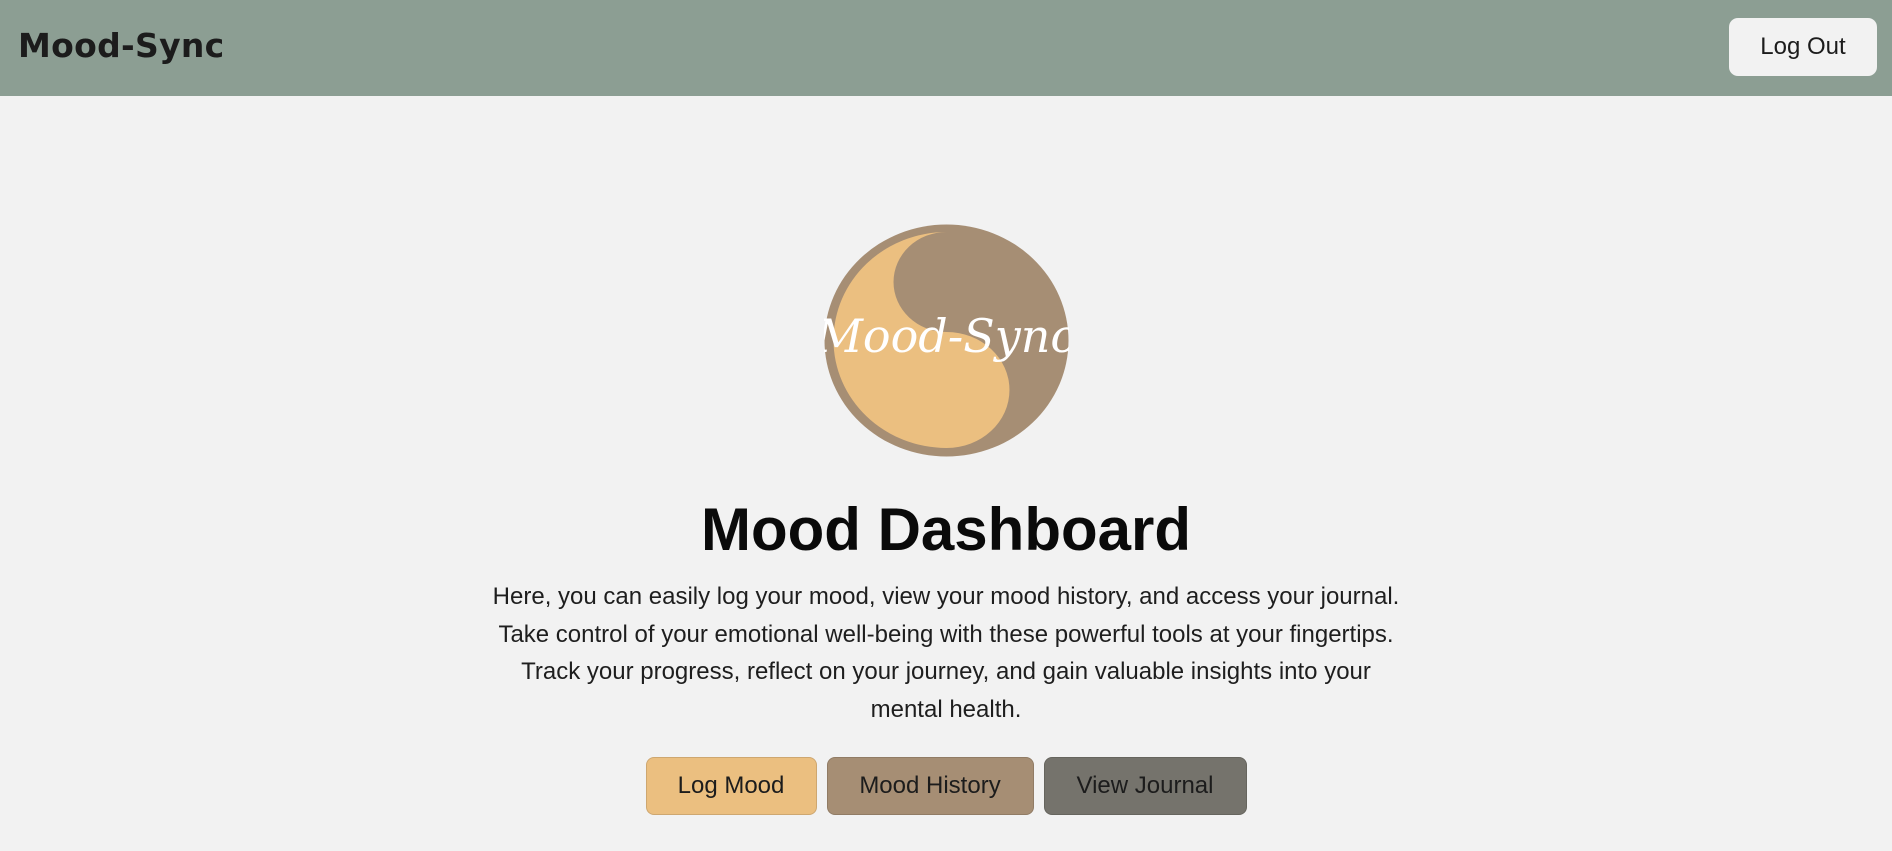 This screenshot has width=1892, height=851. What do you see at coordinates (946, 529) in the screenshot?
I see `page-title: Mood Dashboard` at bounding box center [946, 529].